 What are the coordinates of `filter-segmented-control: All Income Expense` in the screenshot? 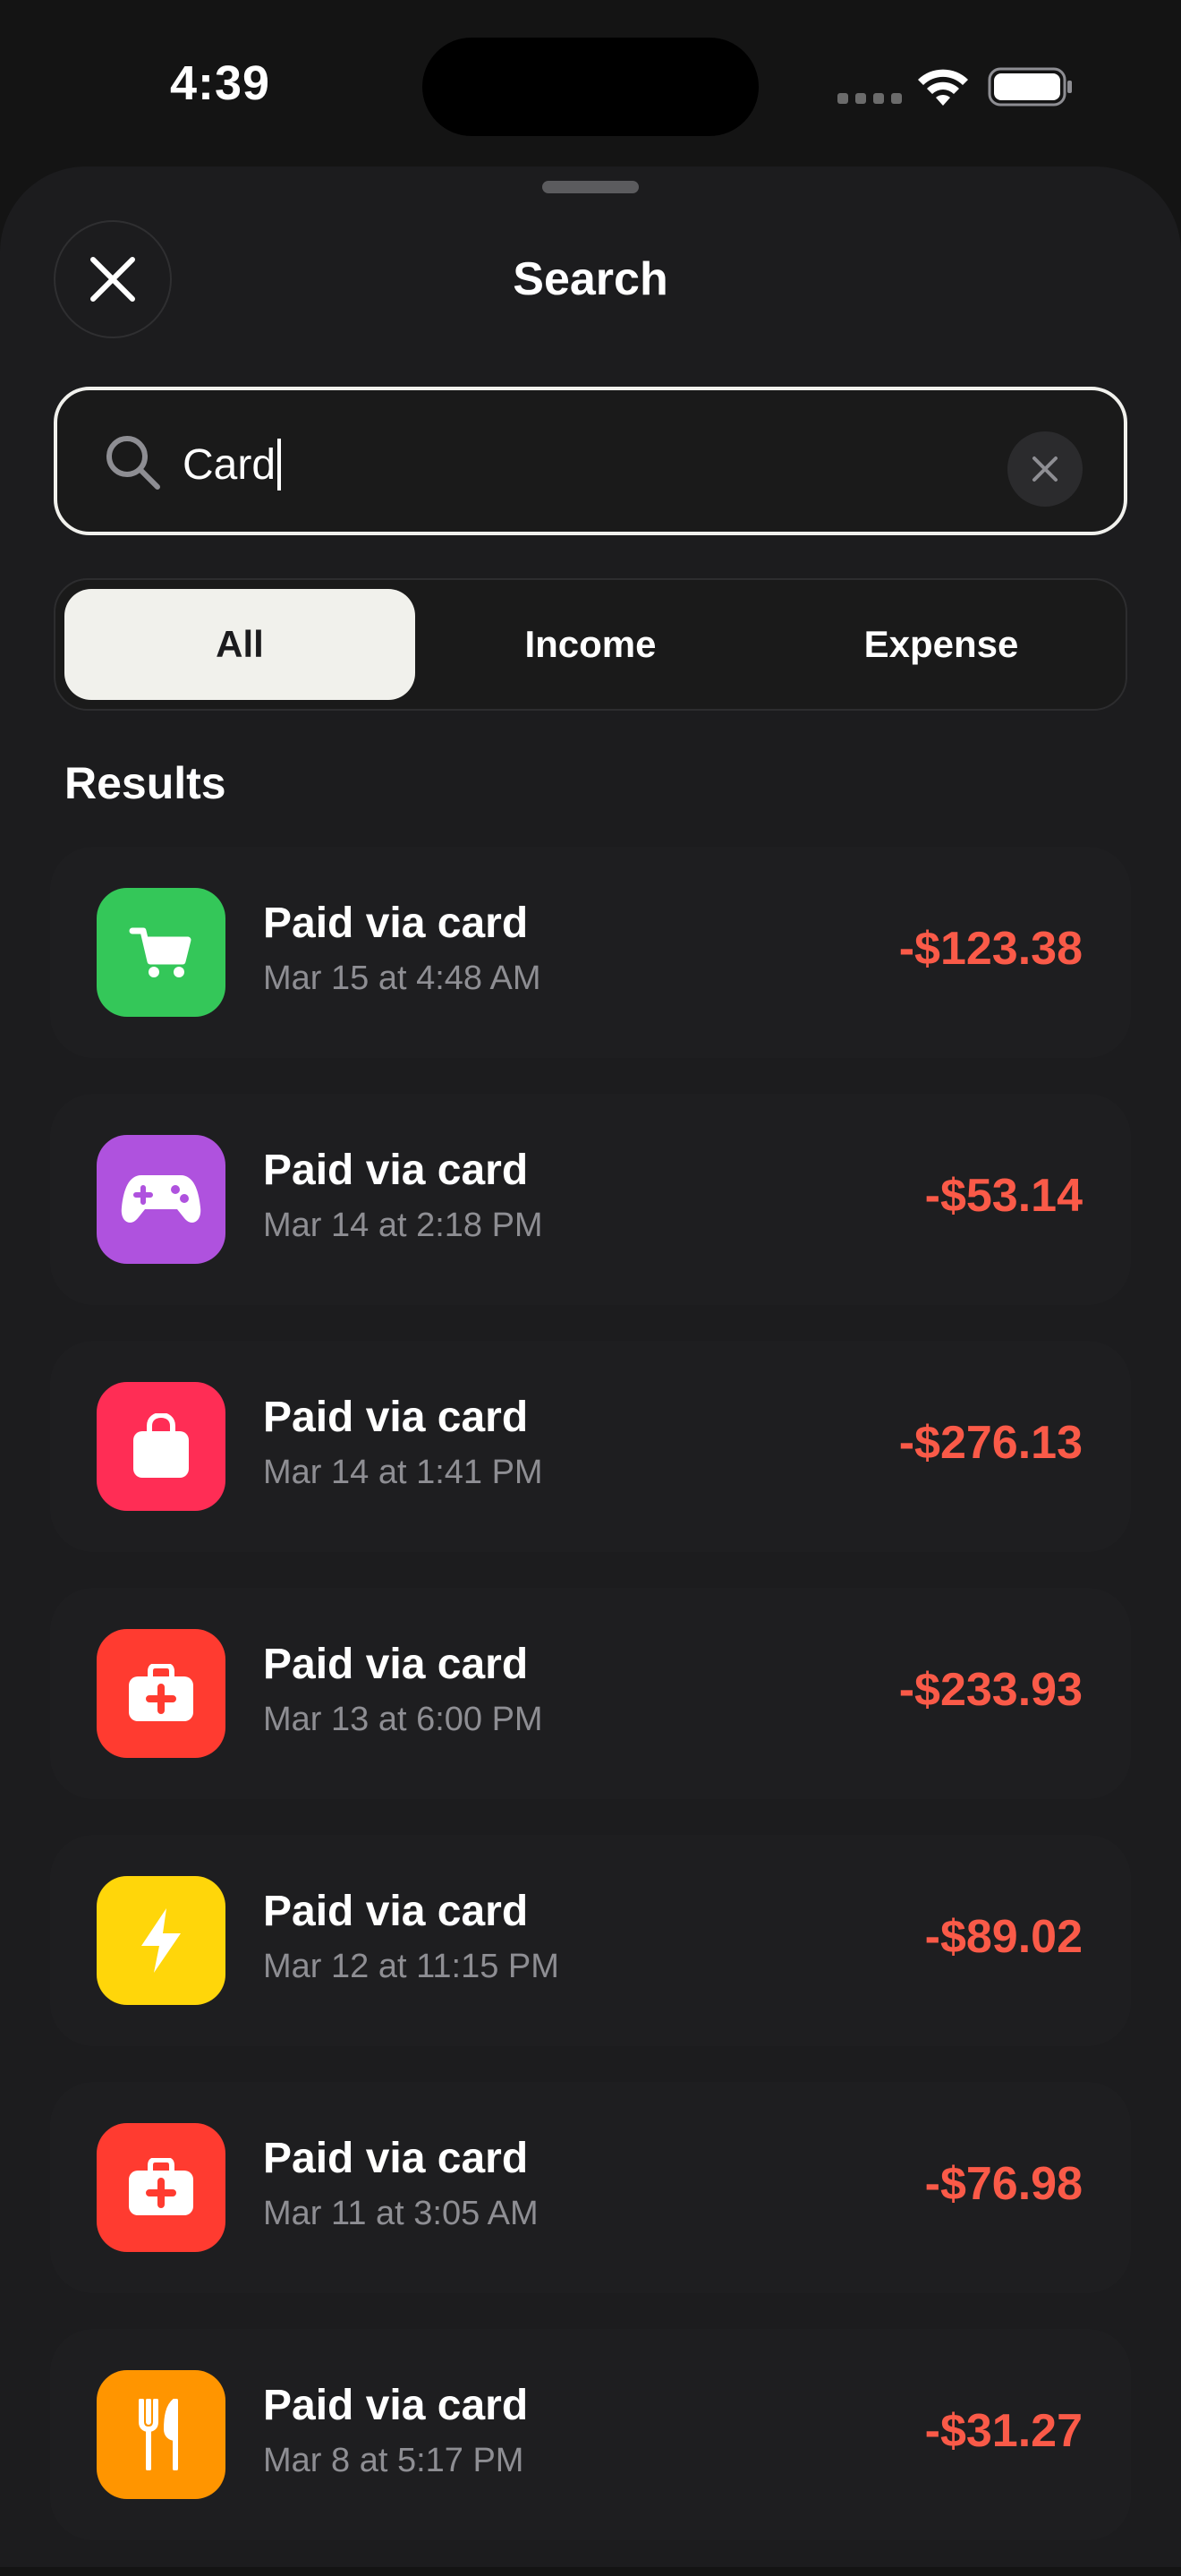 It's located at (590, 644).